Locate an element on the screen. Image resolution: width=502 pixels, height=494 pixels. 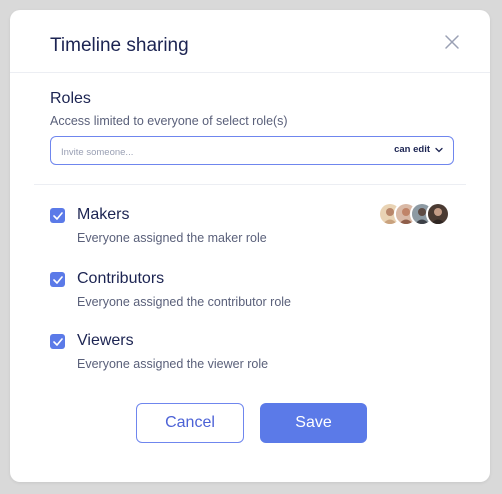
section-divider is located at coordinates (250, 184).